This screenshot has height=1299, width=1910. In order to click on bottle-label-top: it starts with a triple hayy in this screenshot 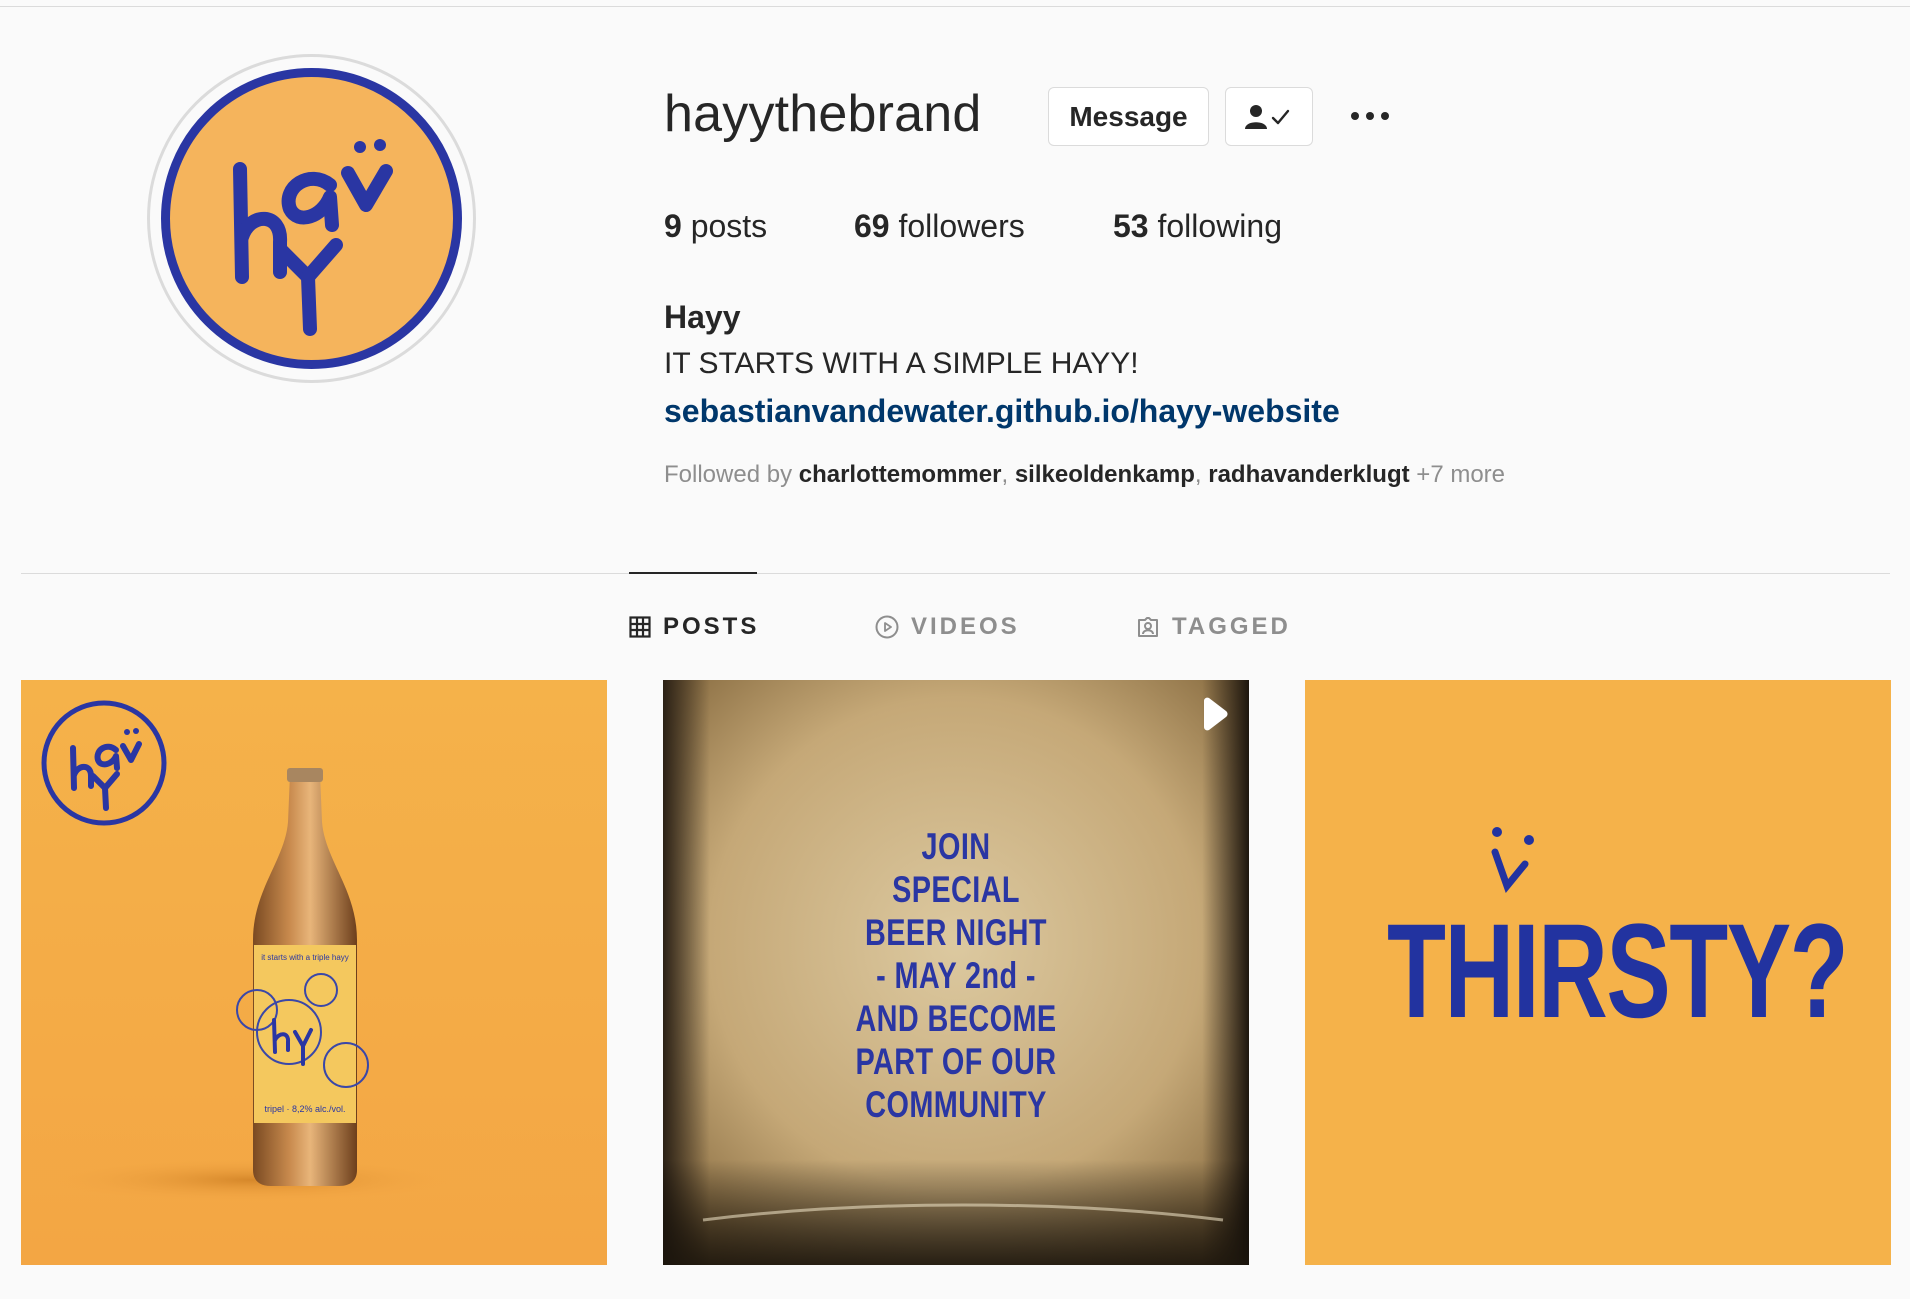, I will do `click(305, 957)`.